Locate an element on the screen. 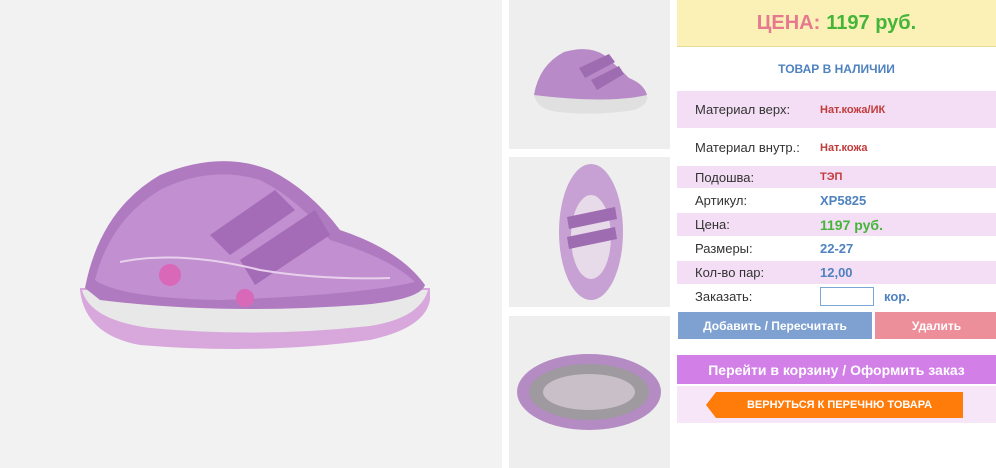 The width and height of the screenshot is (996, 468). stock-status: ТОВАР В НАЛИЧИИ is located at coordinates (836, 69).